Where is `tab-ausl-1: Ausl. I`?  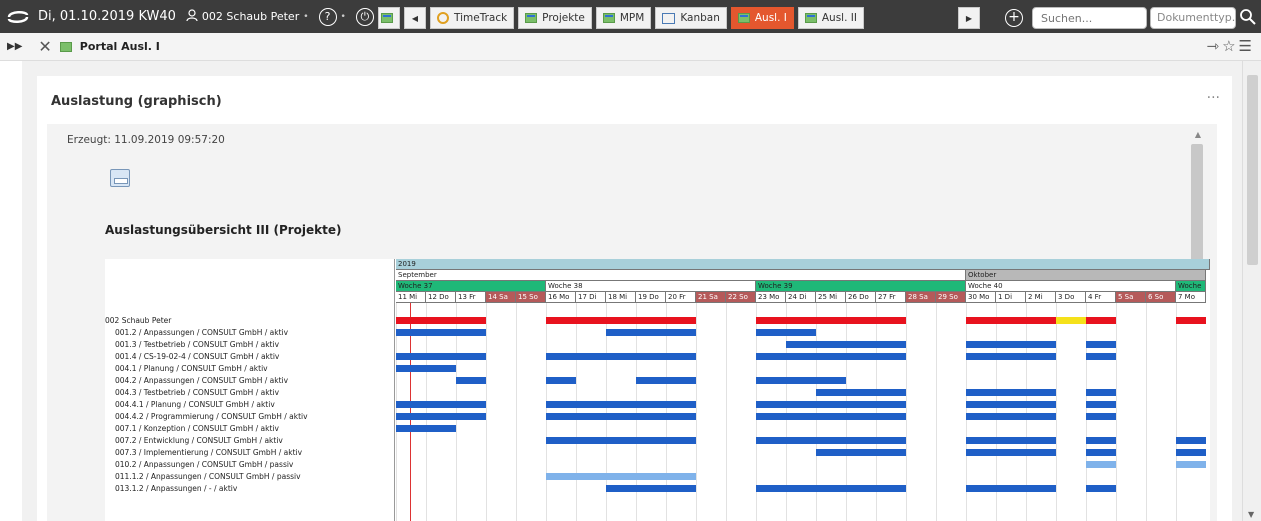
tab-ausl-1: Ausl. I is located at coordinates (762, 18).